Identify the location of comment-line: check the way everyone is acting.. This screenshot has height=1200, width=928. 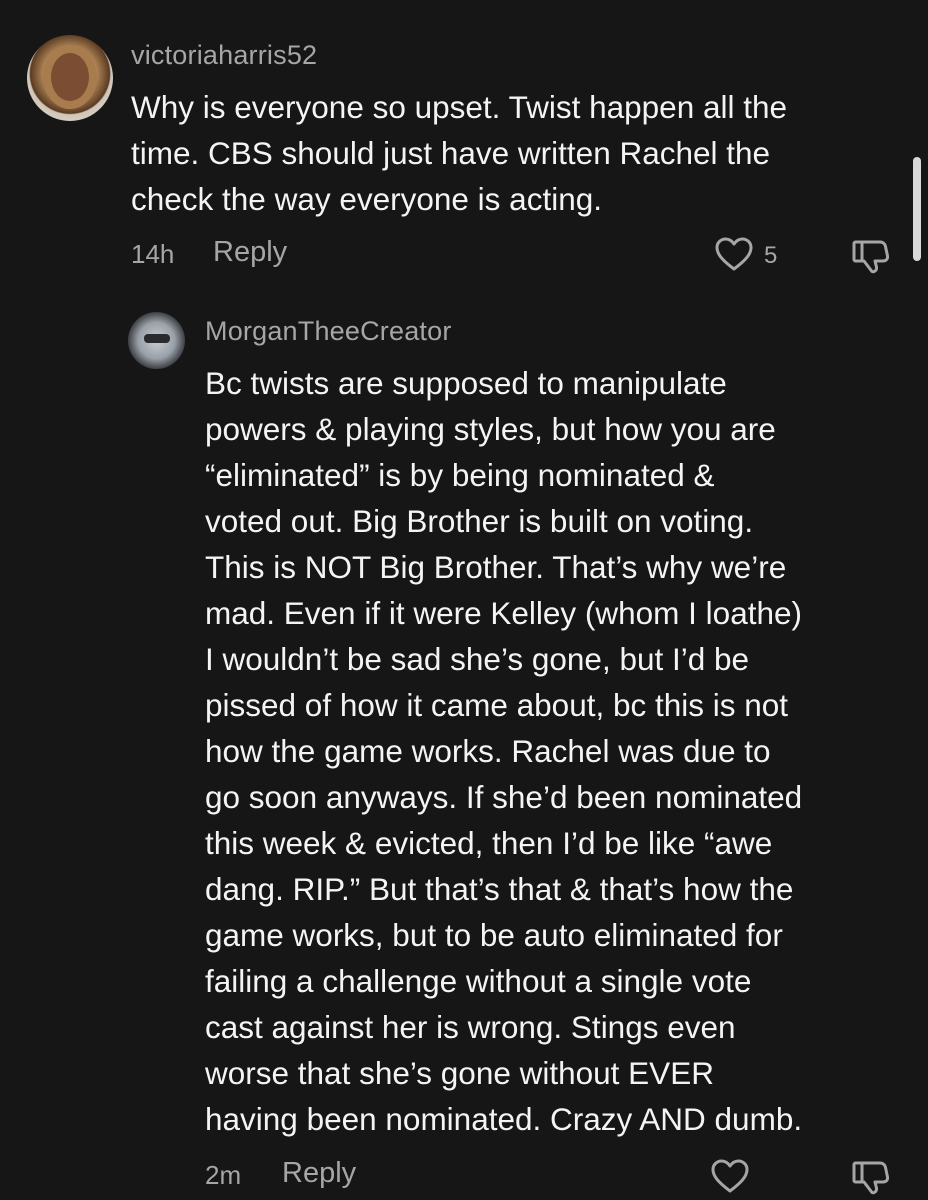
(366, 199).